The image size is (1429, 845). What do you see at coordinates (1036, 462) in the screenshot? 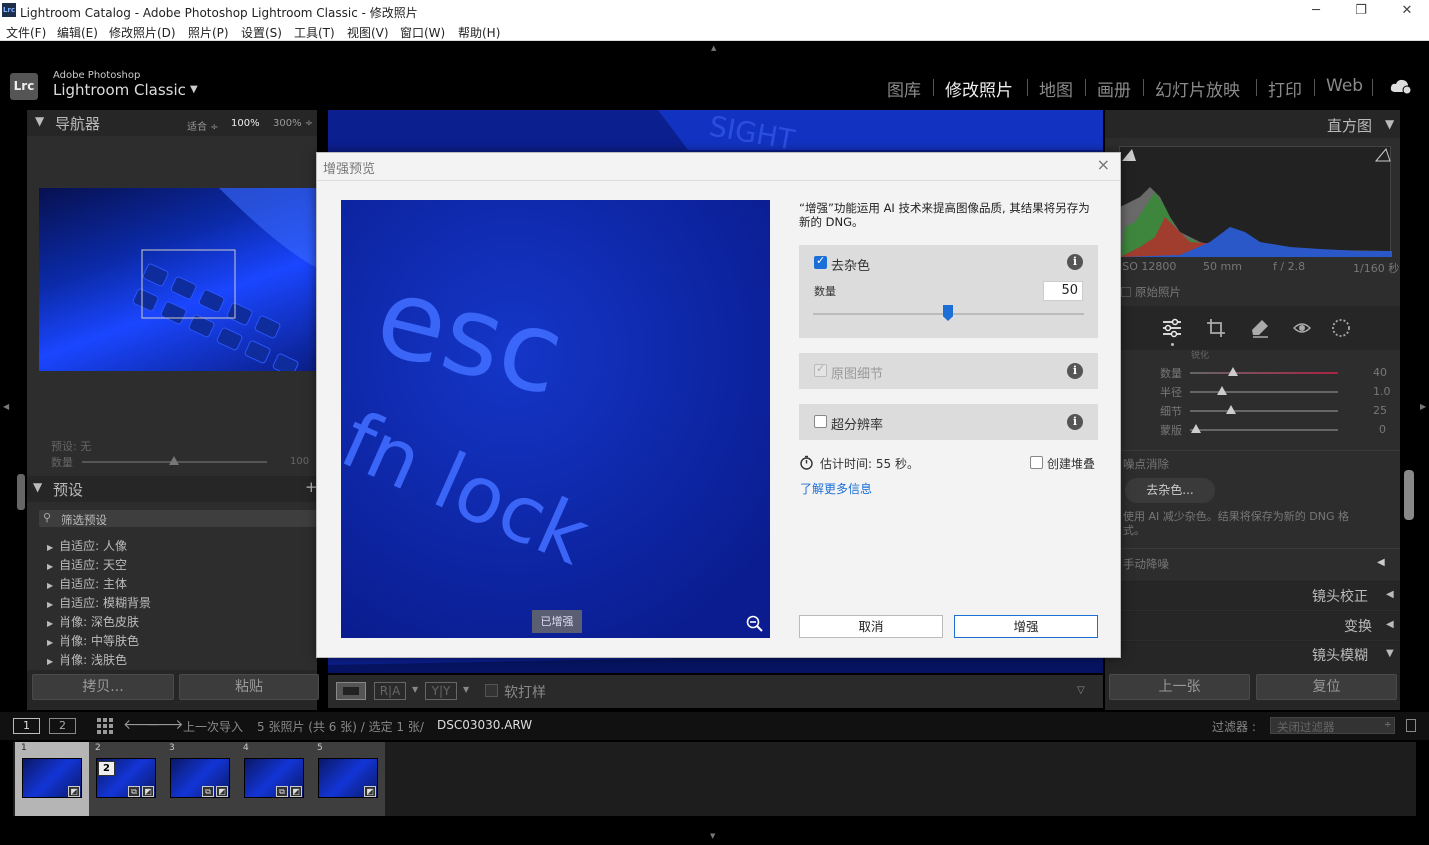
I see `create-stack-checkbox` at bounding box center [1036, 462].